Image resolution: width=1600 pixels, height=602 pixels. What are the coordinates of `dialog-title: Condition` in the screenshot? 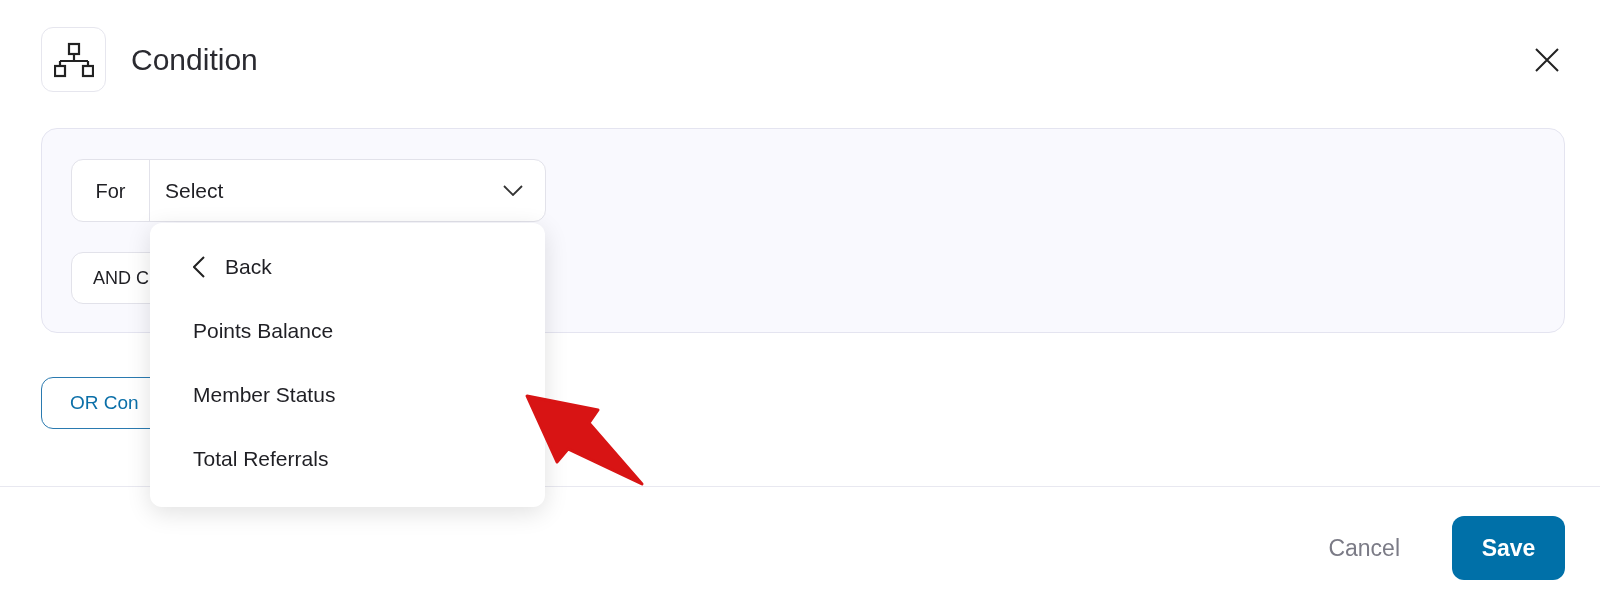 It's located at (194, 60).